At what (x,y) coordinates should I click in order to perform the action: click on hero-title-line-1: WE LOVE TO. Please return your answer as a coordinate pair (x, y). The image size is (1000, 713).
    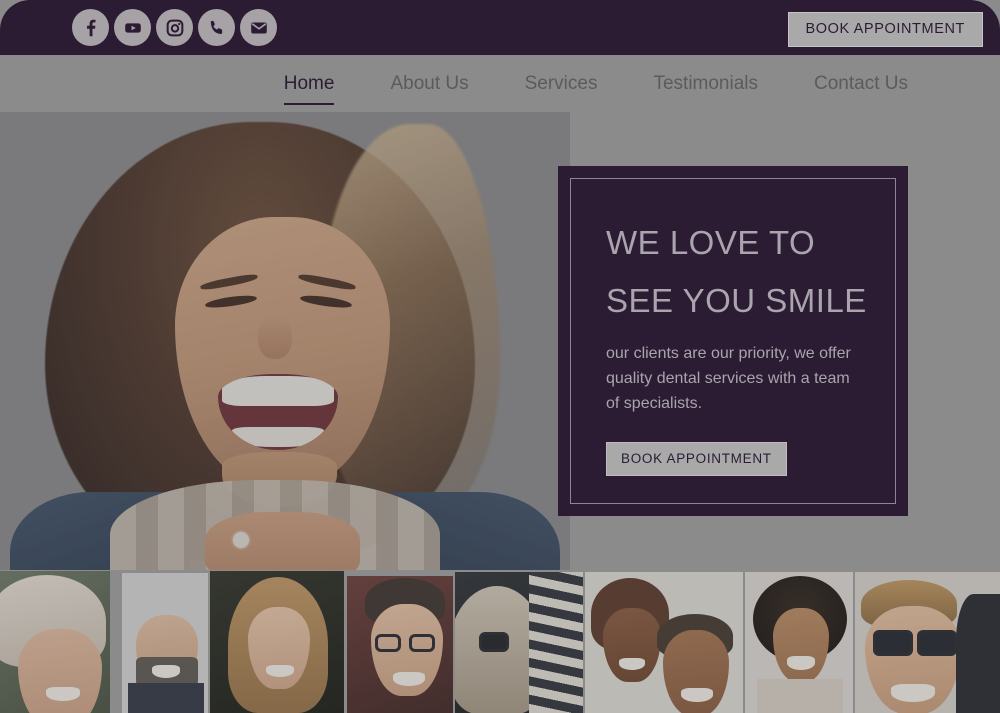
    Looking at the image, I should click on (711, 242).